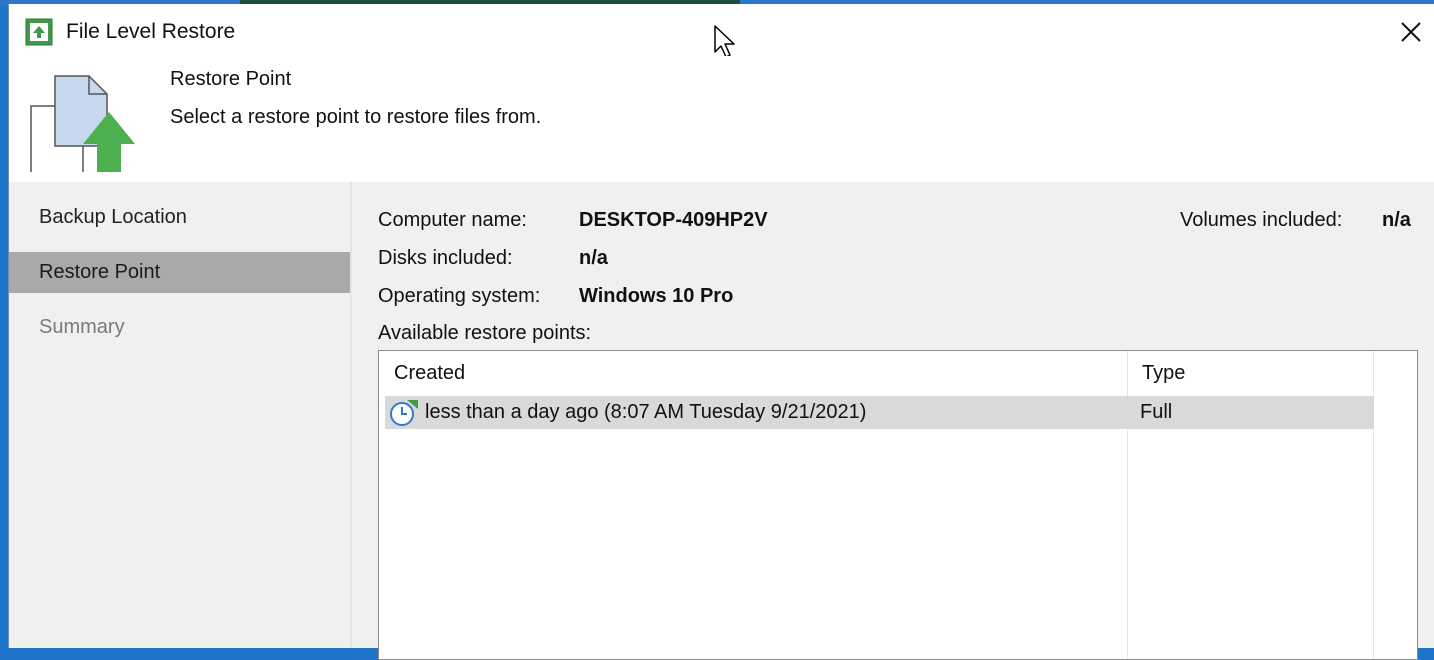  What do you see at coordinates (721, 30) in the screenshot?
I see `title-bar: File Level Restore` at bounding box center [721, 30].